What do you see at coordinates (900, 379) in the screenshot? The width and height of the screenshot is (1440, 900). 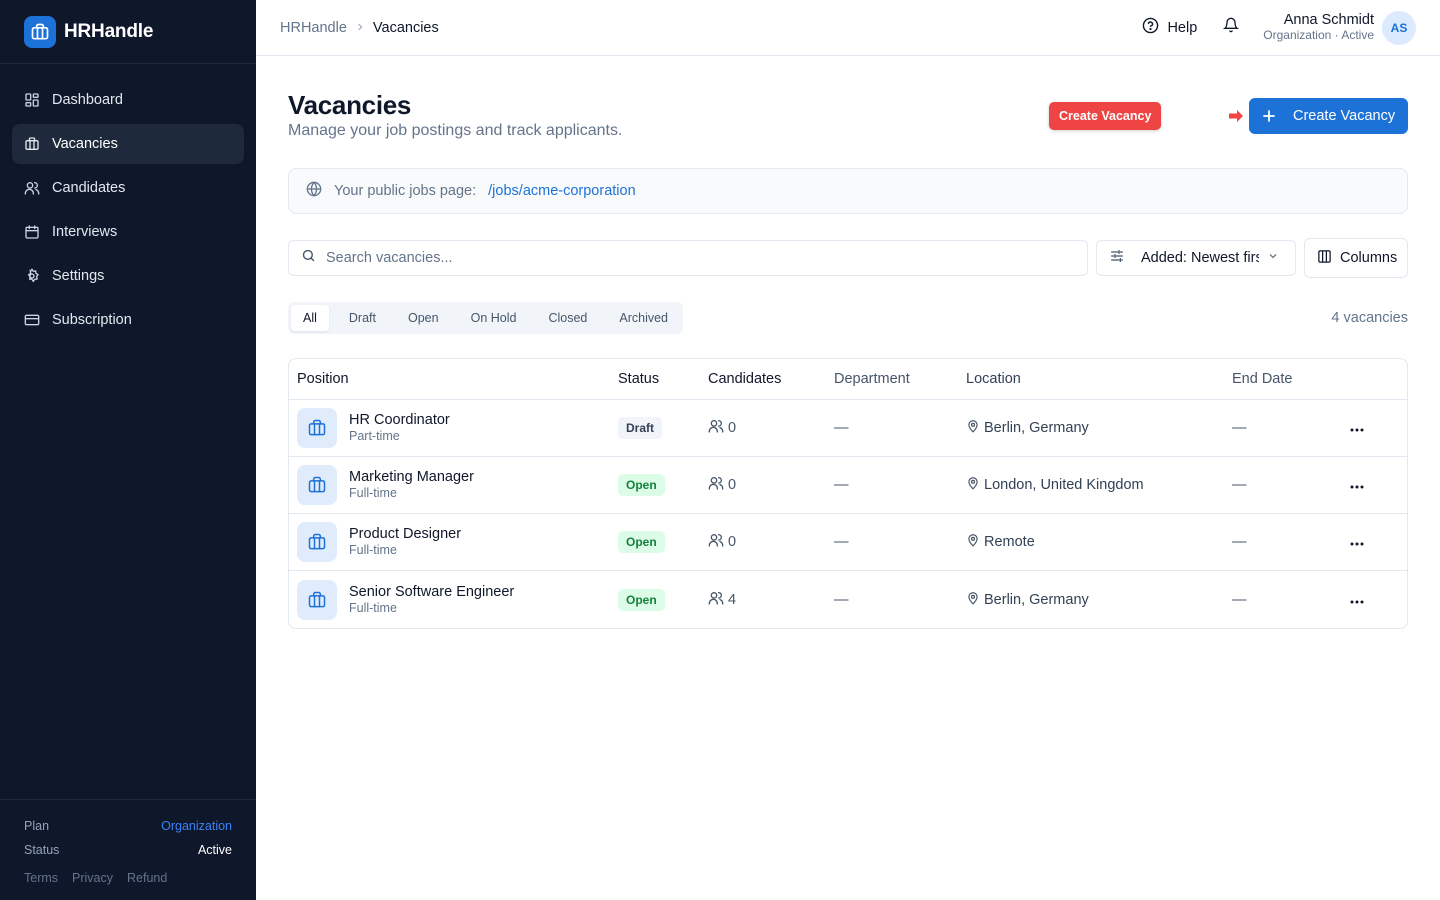 I see `column-header-department: Department` at bounding box center [900, 379].